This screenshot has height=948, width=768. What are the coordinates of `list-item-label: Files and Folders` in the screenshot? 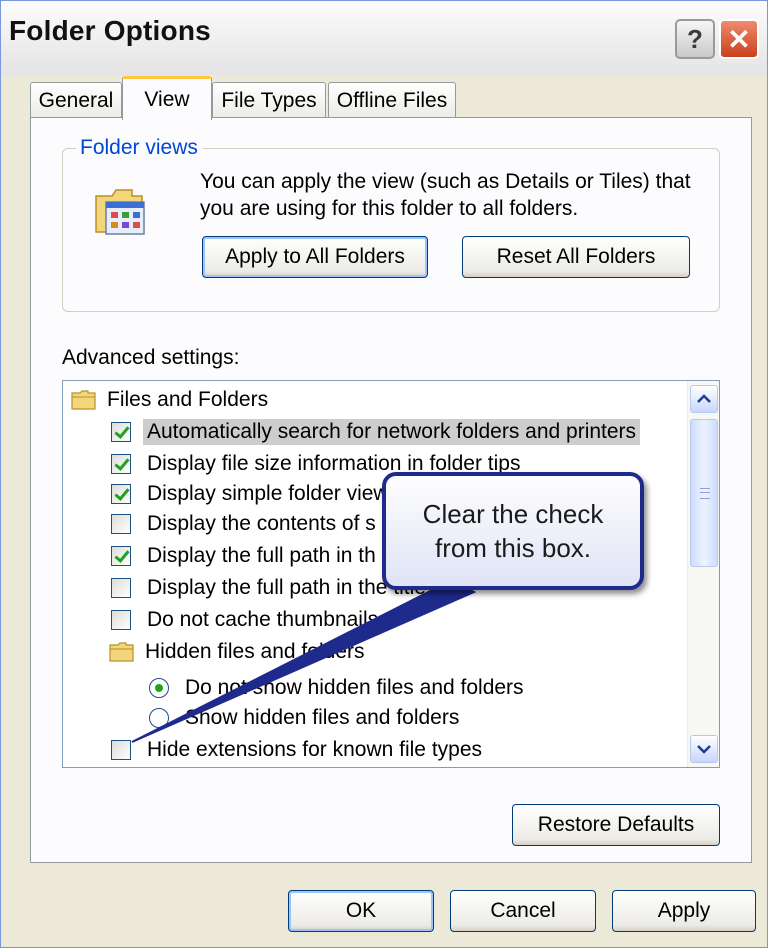 It's located at (188, 399).